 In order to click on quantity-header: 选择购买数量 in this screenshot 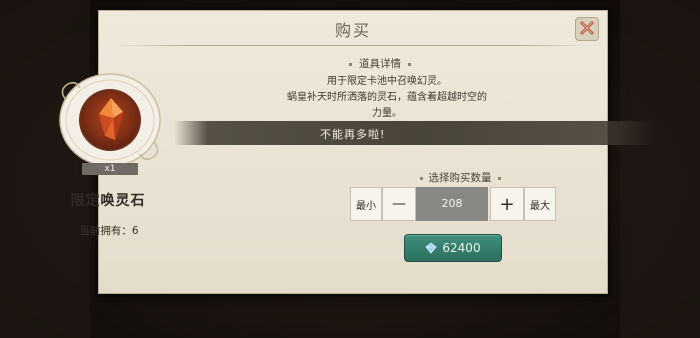, I will do `click(460, 177)`.